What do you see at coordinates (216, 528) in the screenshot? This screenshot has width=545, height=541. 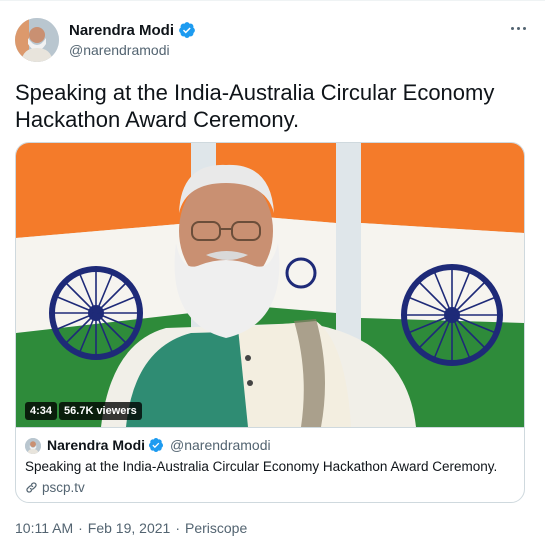 I see `tweet-source: Periscope` at bounding box center [216, 528].